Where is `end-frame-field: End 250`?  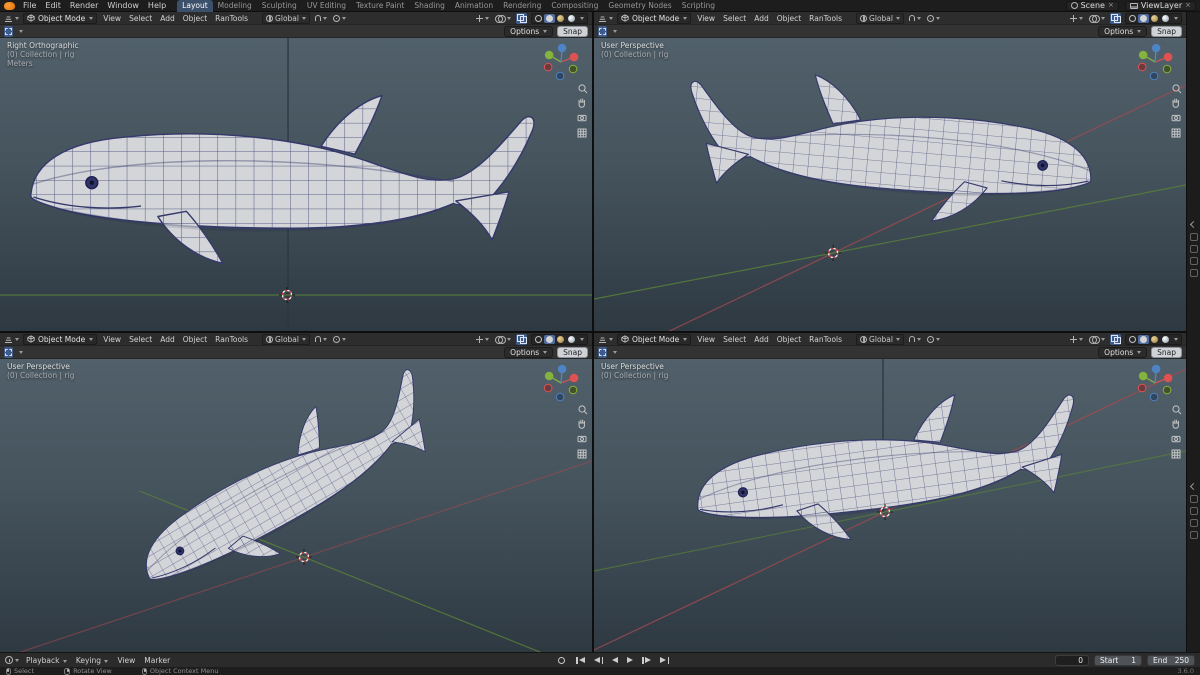
end-frame-field: End 250 is located at coordinates (1171, 660).